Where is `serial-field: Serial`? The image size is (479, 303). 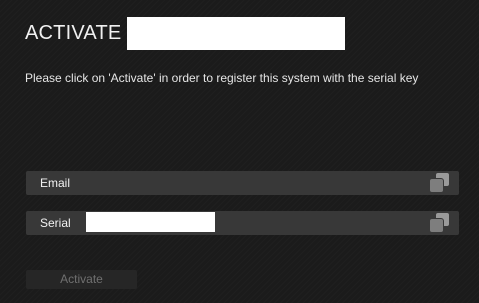 serial-field: Serial is located at coordinates (242, 223).